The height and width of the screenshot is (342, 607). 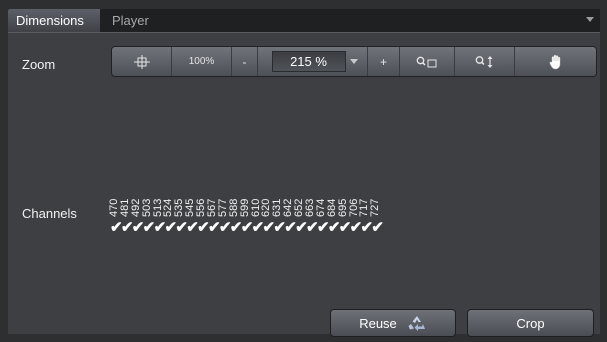 I want to click on channel-label: 503, so click(x=146, y=207).